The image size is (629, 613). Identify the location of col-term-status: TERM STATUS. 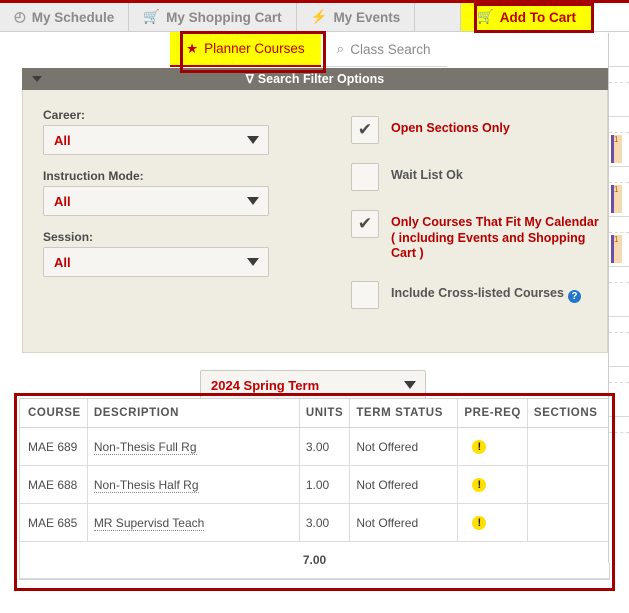
(404, 413).